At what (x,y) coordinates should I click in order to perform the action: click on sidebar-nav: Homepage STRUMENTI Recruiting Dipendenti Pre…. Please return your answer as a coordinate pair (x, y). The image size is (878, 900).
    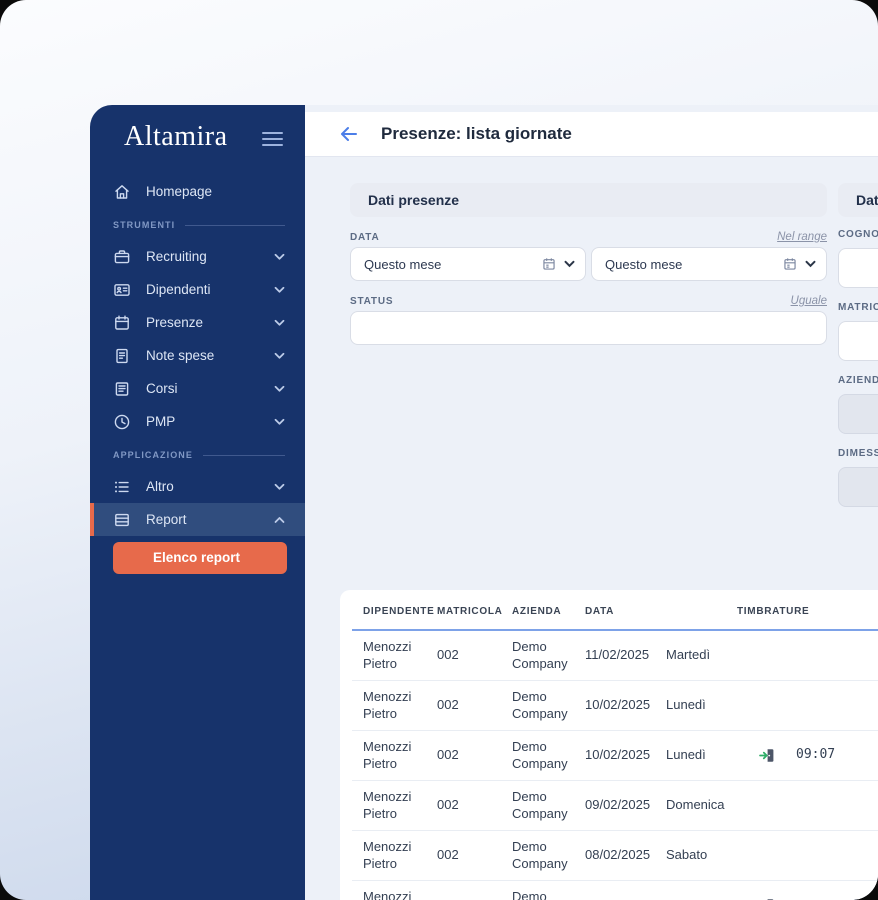
    Looking at the image, I should click on (197, 374).